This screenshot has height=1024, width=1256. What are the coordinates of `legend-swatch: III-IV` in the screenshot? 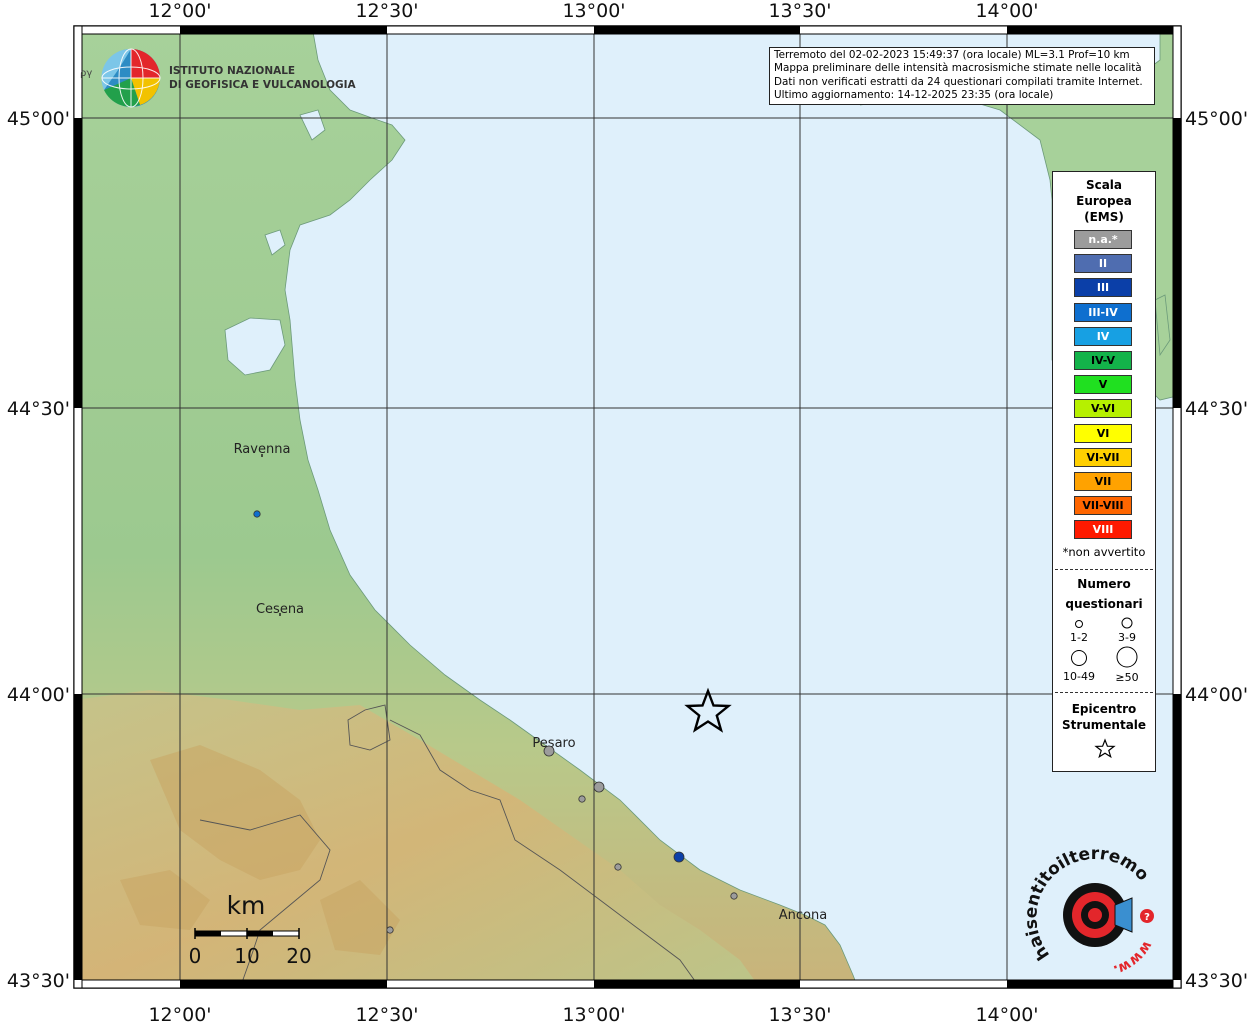 It's located at (1103, 312).